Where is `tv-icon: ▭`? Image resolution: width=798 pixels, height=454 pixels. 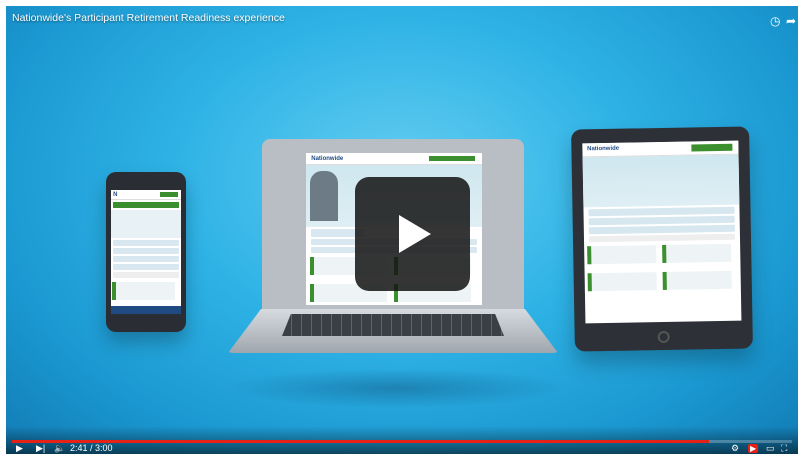
tv-icon: ▭ is located at coordinates (770, 448).